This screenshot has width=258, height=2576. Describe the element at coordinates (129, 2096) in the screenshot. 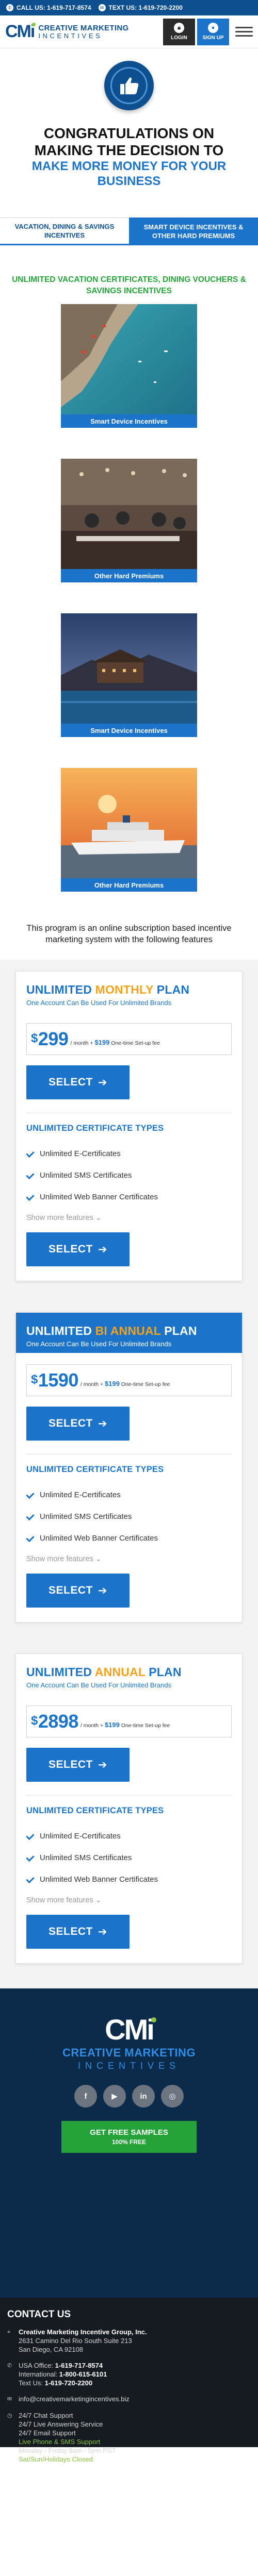

I see `social-links: f ▶ in ◎` at that location.